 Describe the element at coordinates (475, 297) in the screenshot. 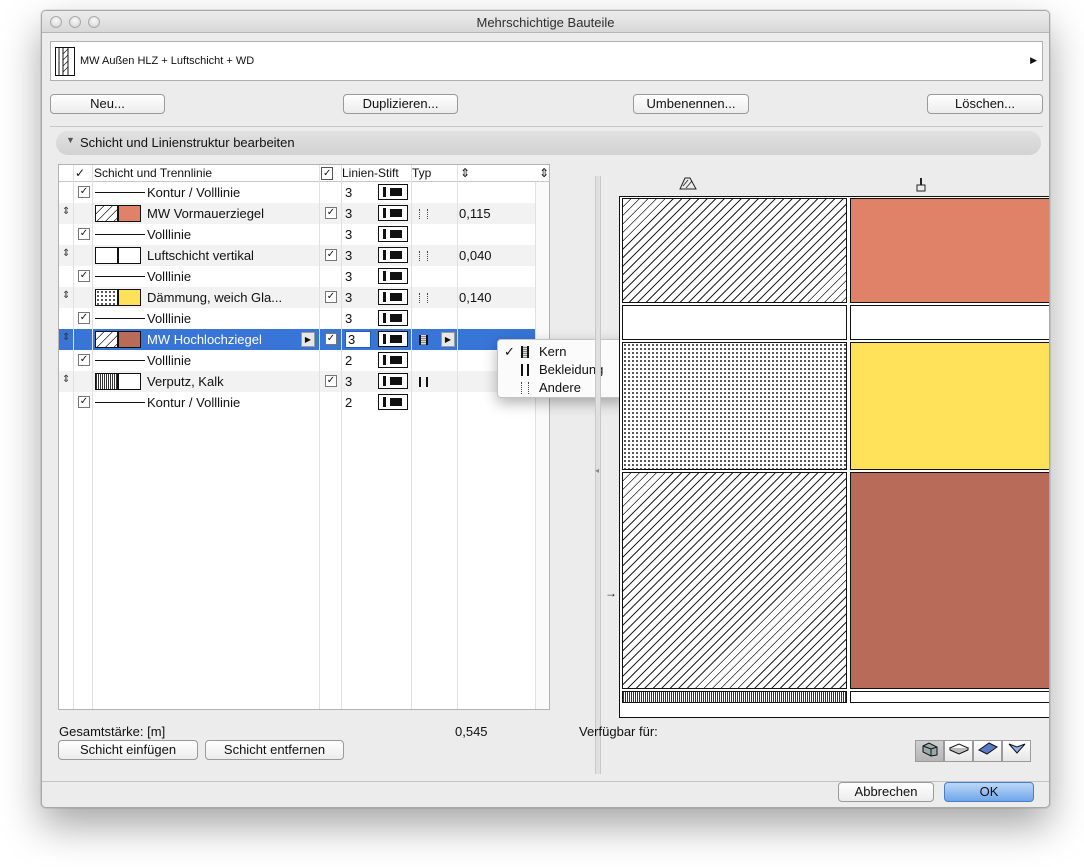

I see `layer-thickness: 0,140` at that location.